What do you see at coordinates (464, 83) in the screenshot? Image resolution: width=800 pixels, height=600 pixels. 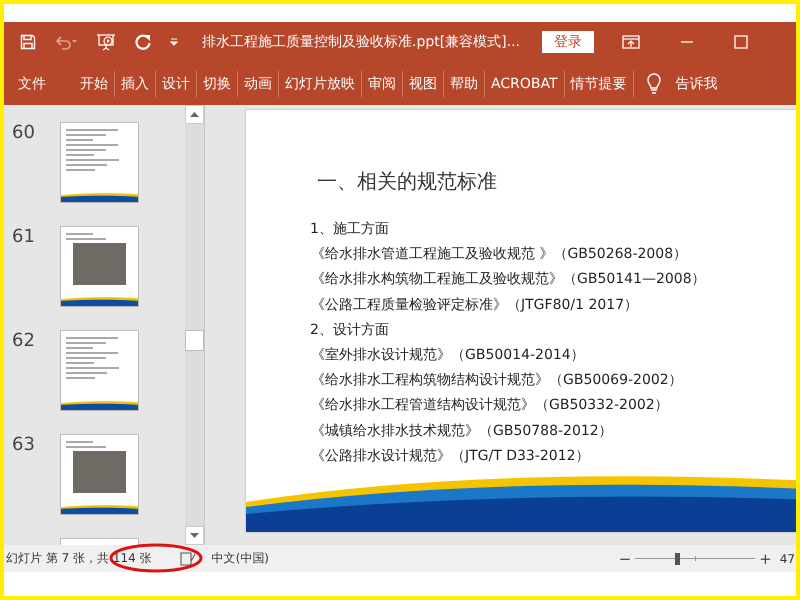 I see `ribbon-tab: 帮助` at bounding box center [464, 83].